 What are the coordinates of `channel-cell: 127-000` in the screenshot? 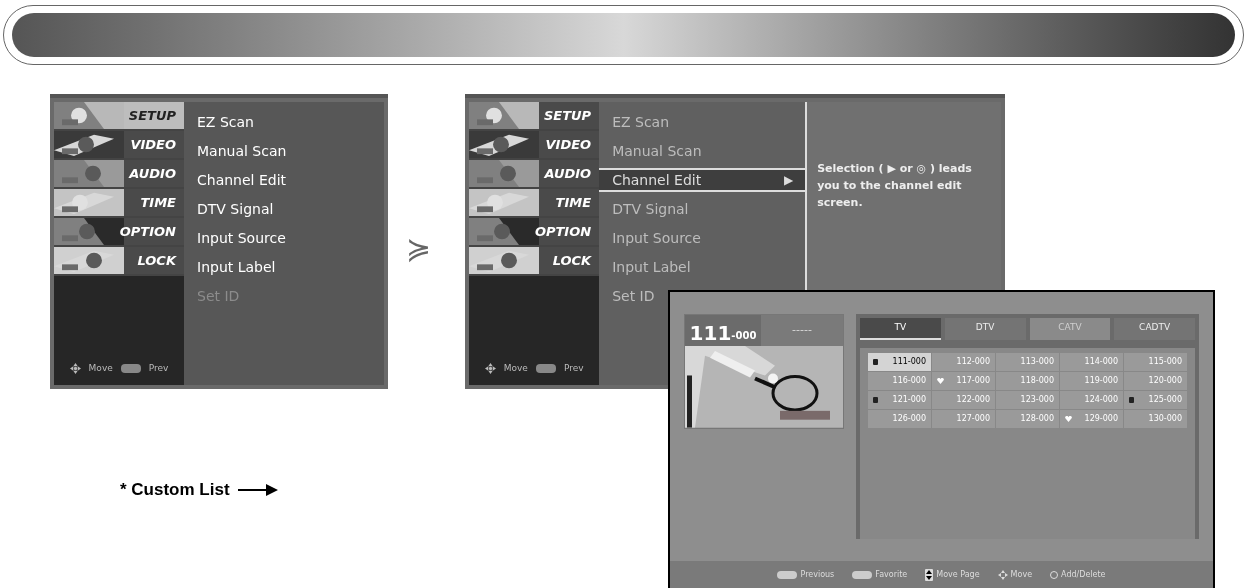 It's located at (963, 419).